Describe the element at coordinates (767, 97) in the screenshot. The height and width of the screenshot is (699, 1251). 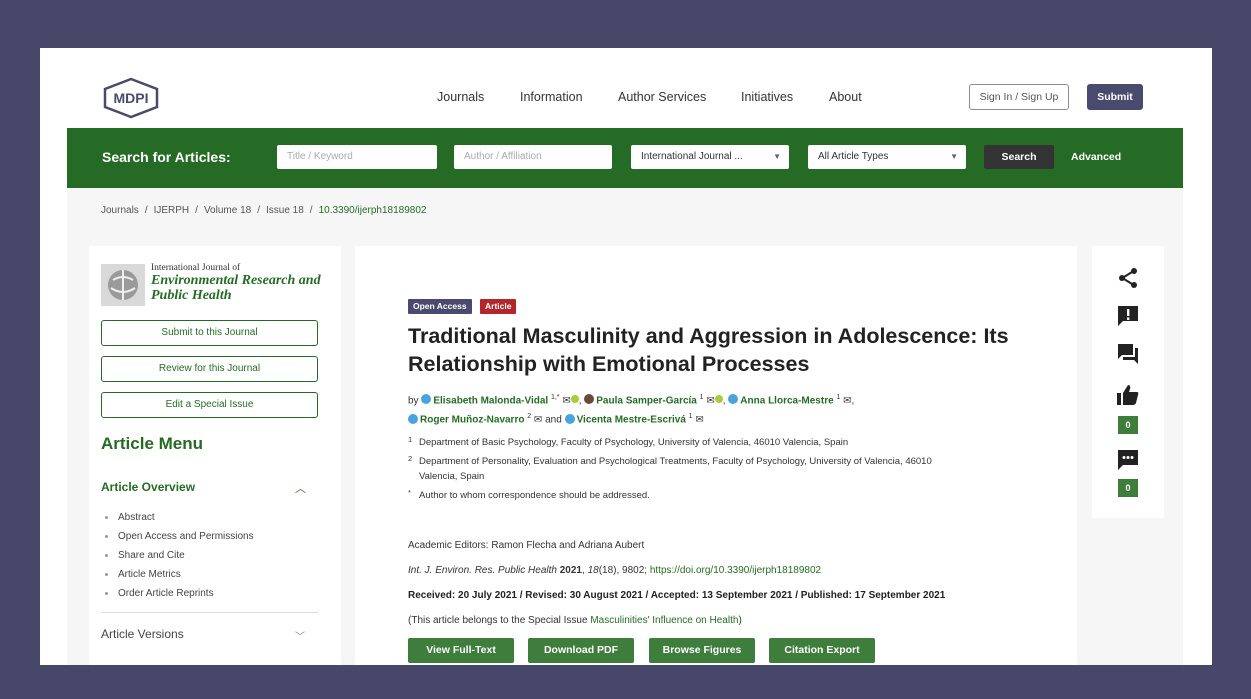
I see `nav-initiatives: Initiatives` at that location.